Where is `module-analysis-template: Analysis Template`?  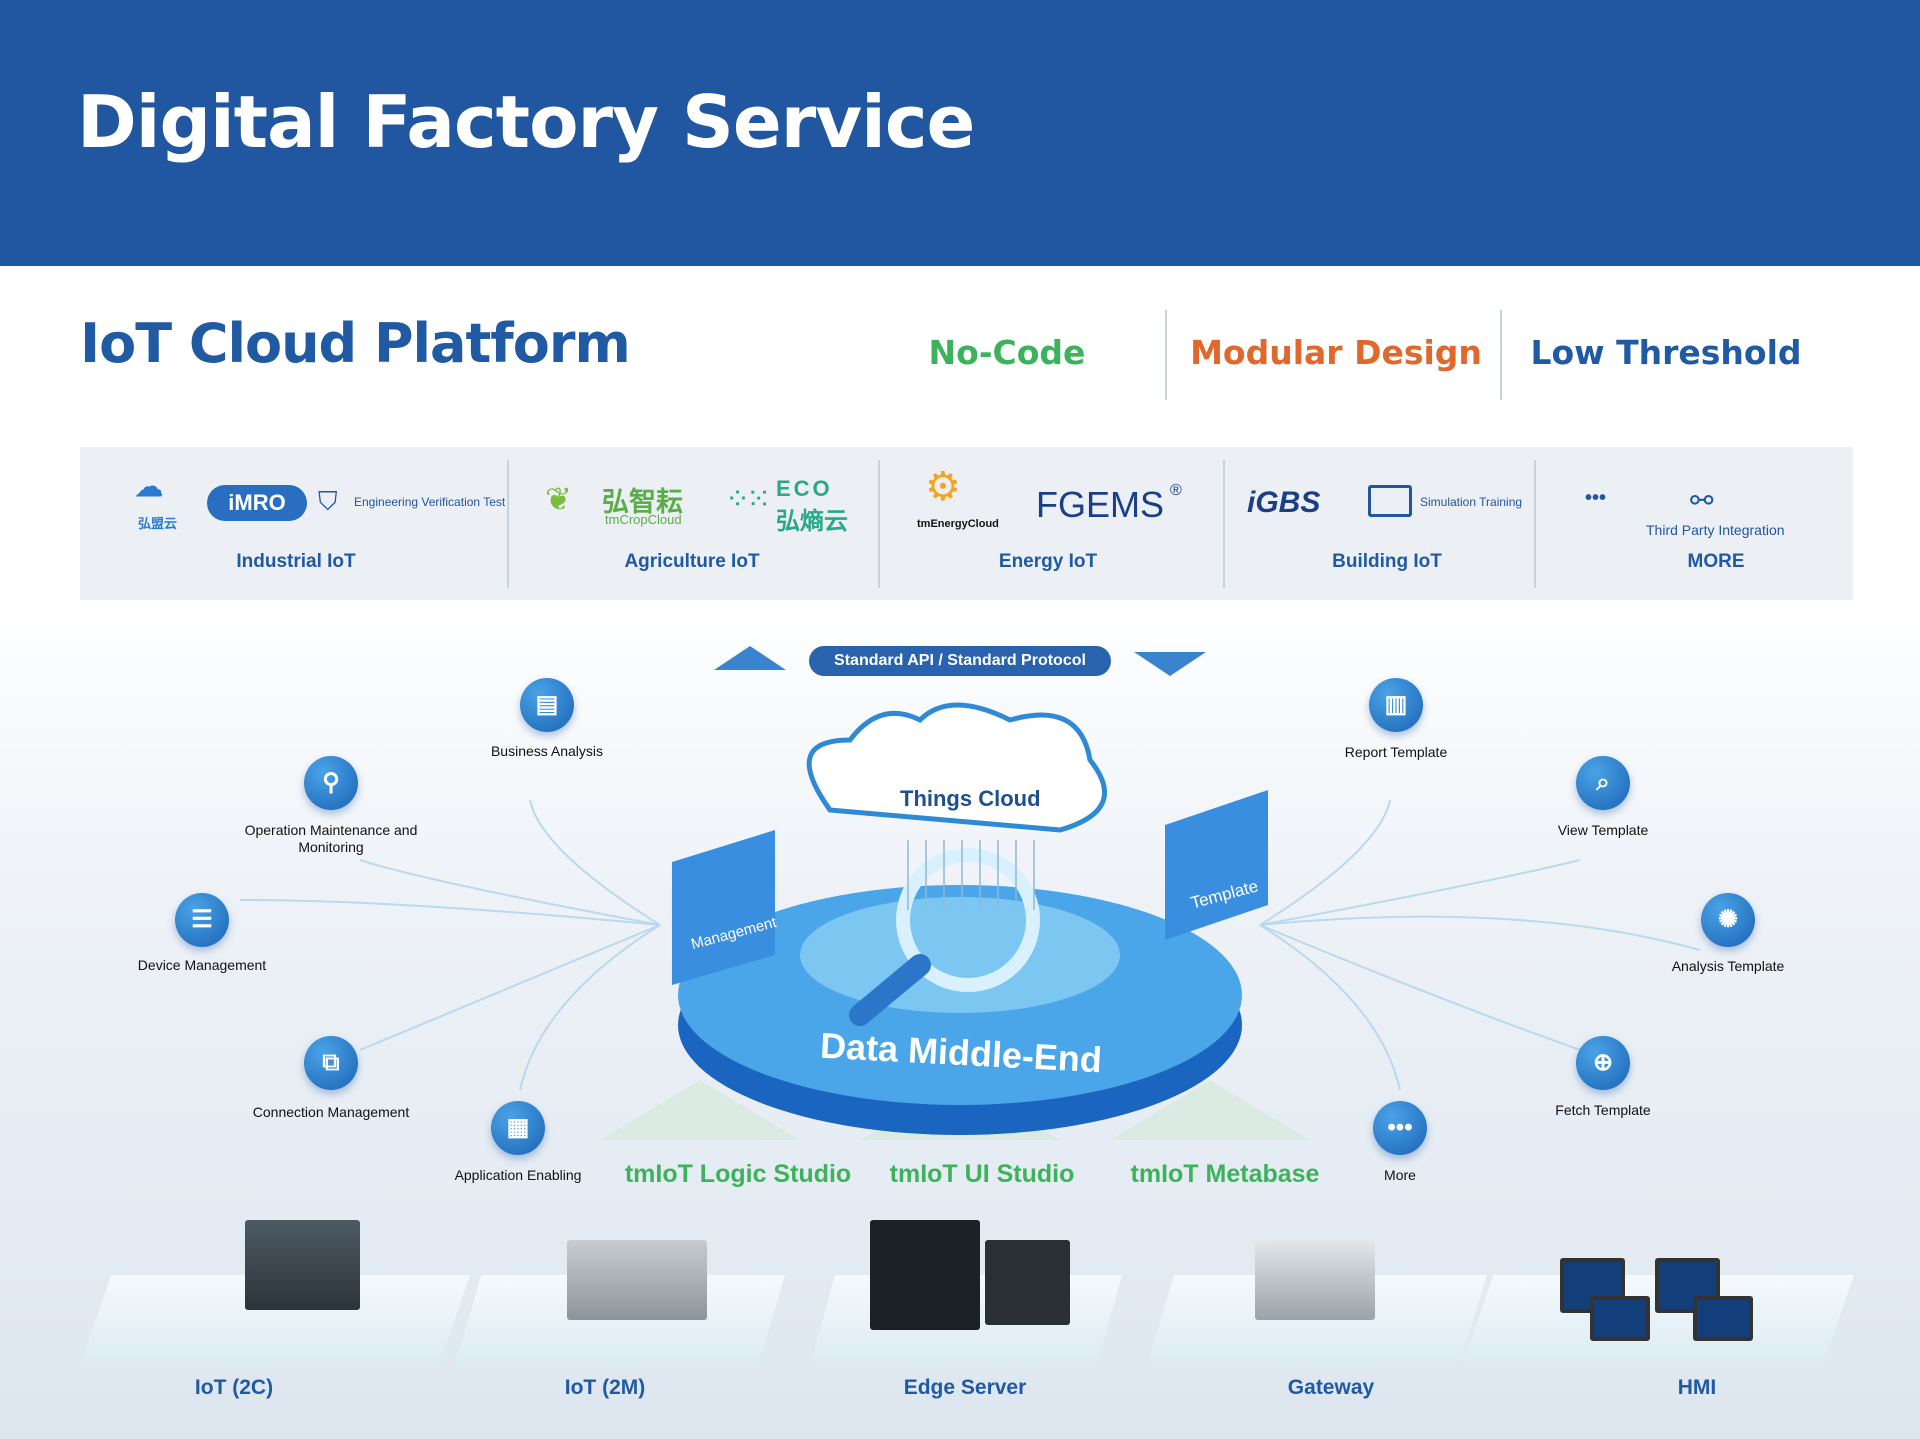
module-analysis-template: Analysis Template is located at coordinates (1728, 966).